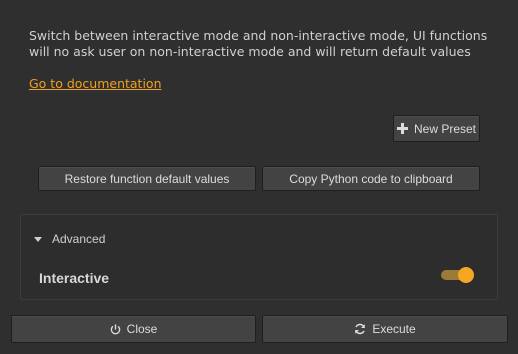 This screenshot has width=518, height=354. I want to click on toggle-knob, so click(466, 275).